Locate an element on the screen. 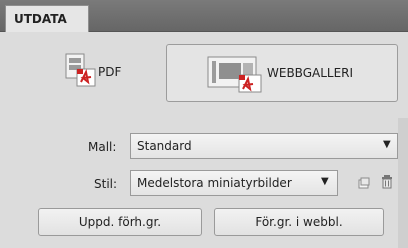 The width and height of the screenshot is (408, 248). template-label: Mall: is located at coordinates (102, 147).